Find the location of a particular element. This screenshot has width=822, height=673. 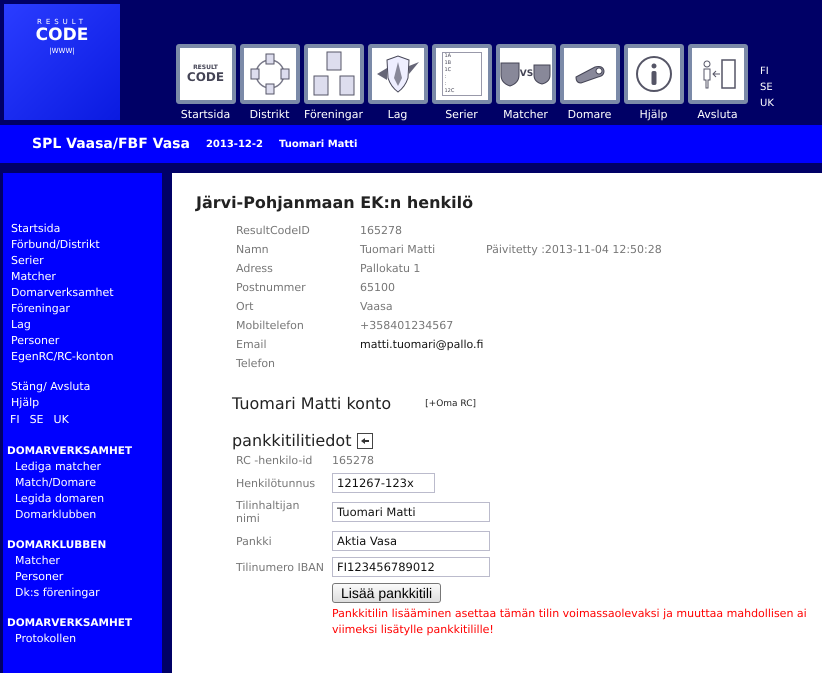

nav-label: Distrikt is located at coordinates (270, 114).